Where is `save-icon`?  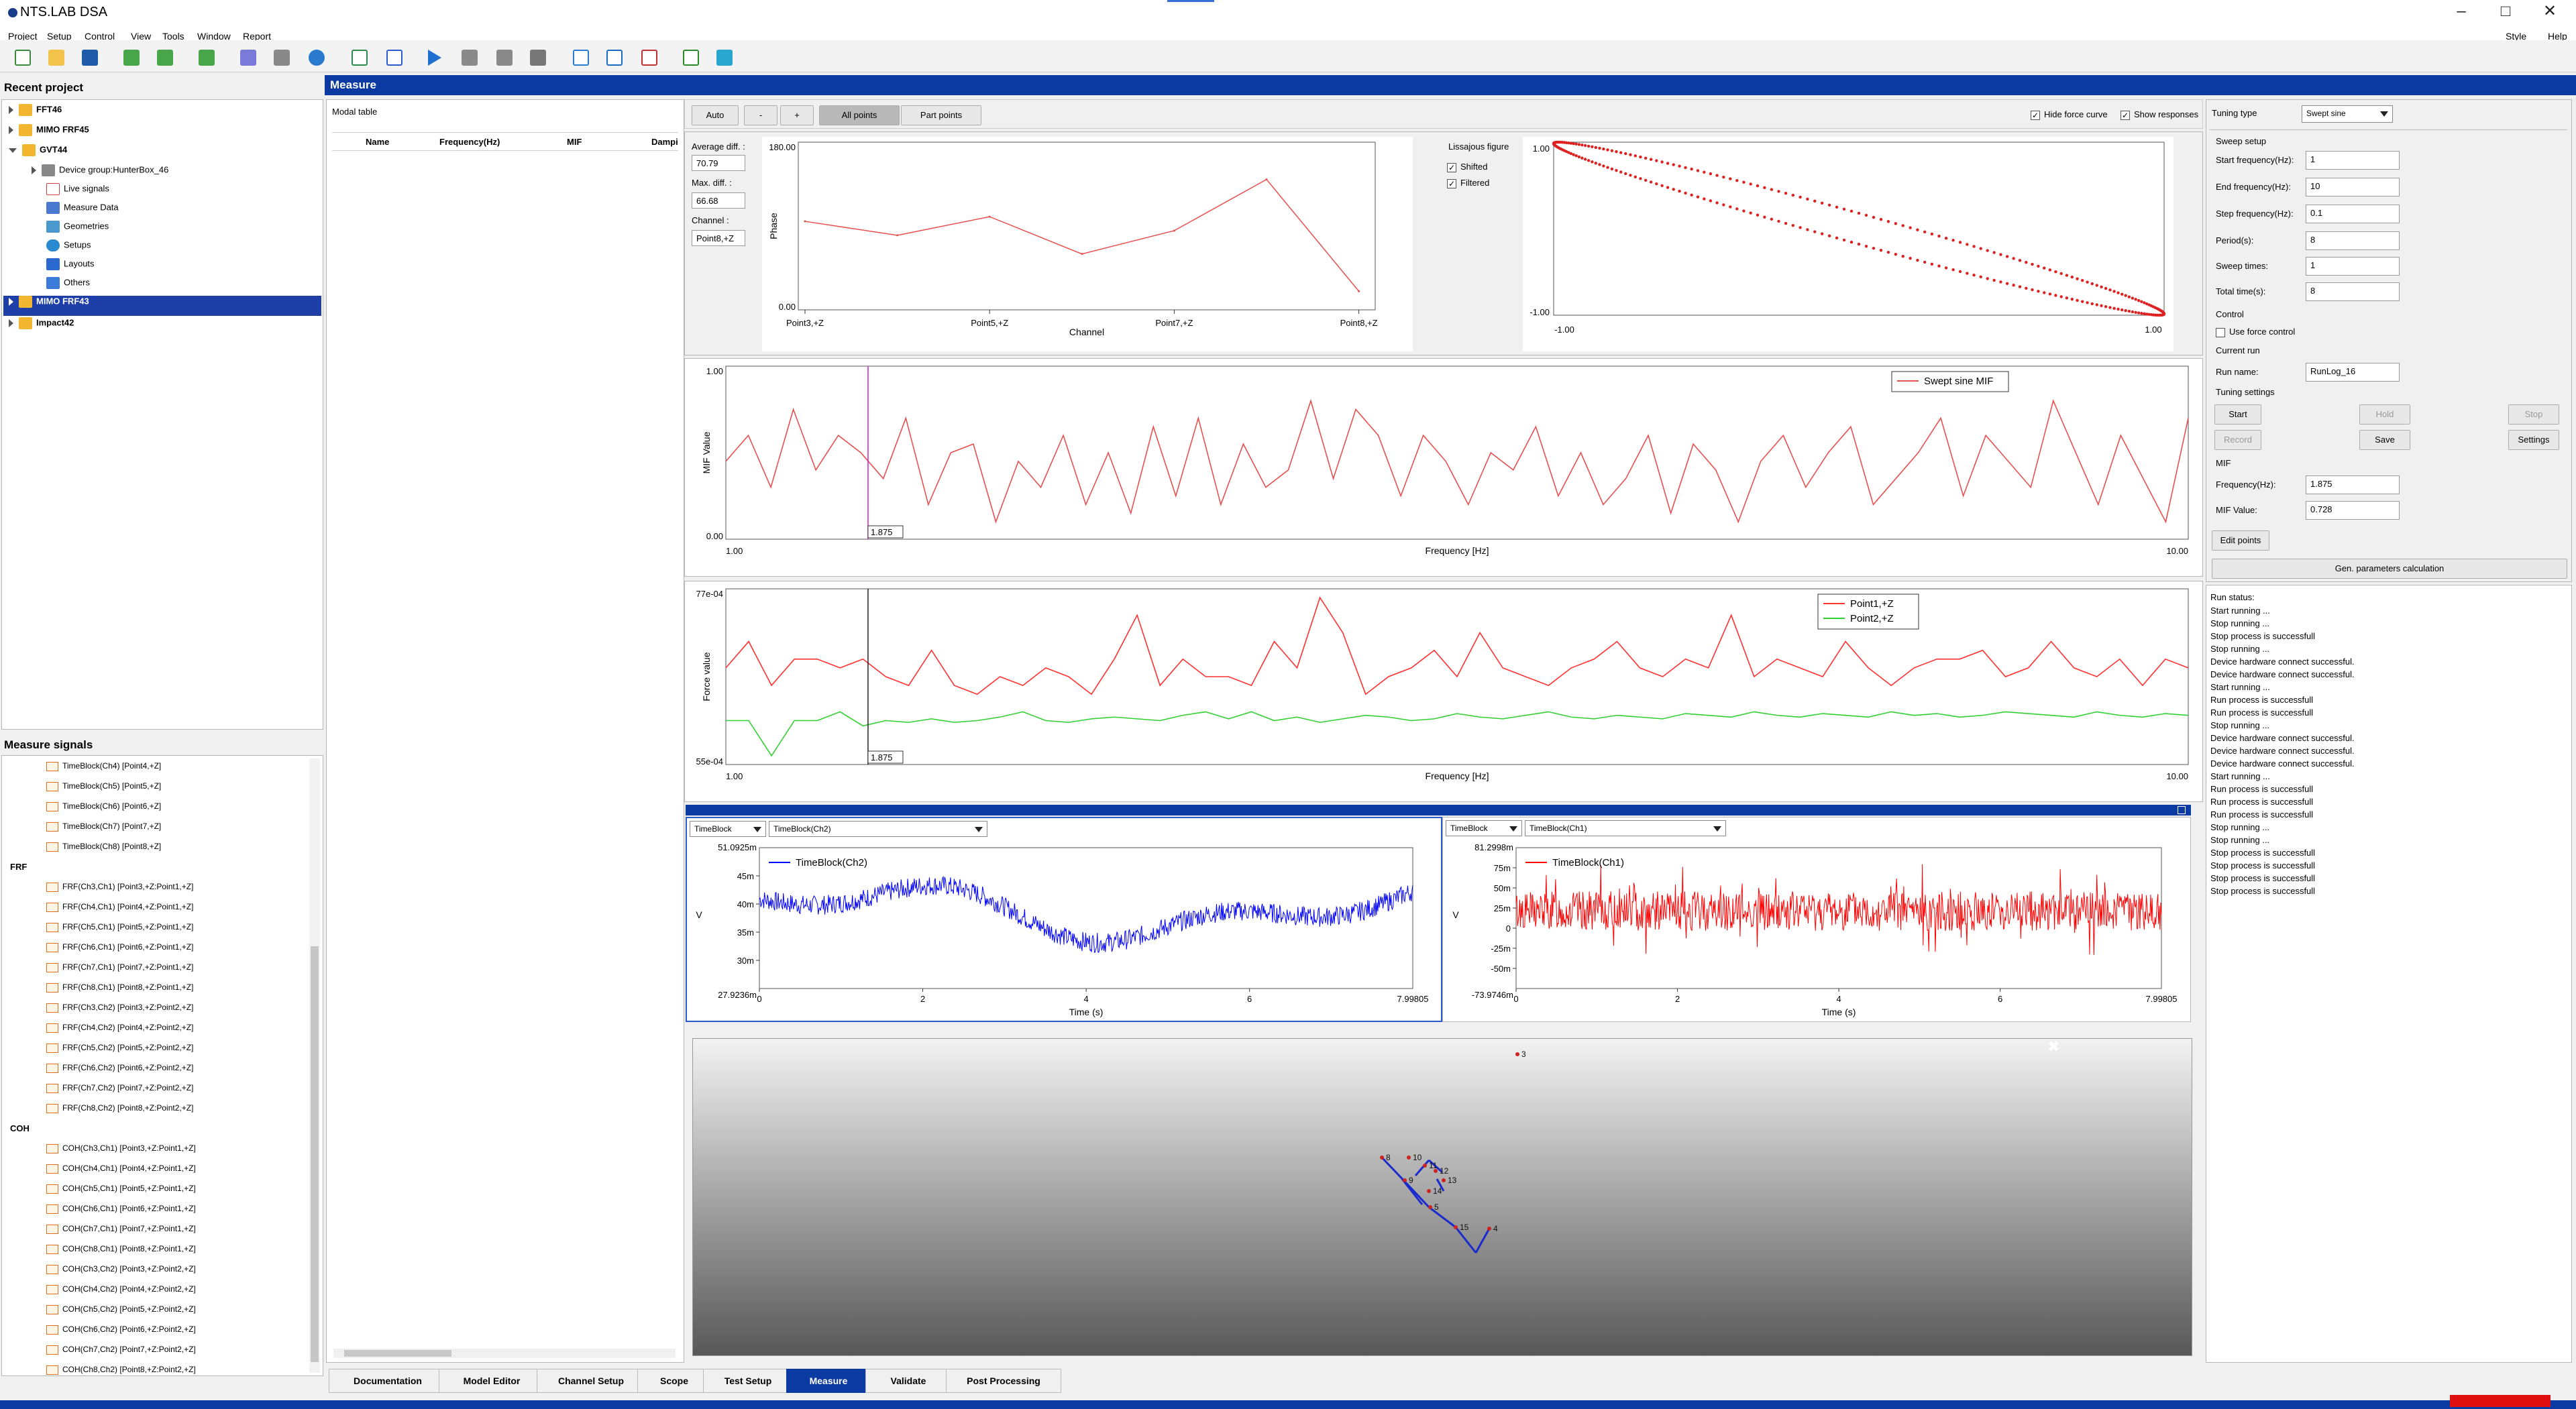 save-icon is located at coordinates (89, 57).